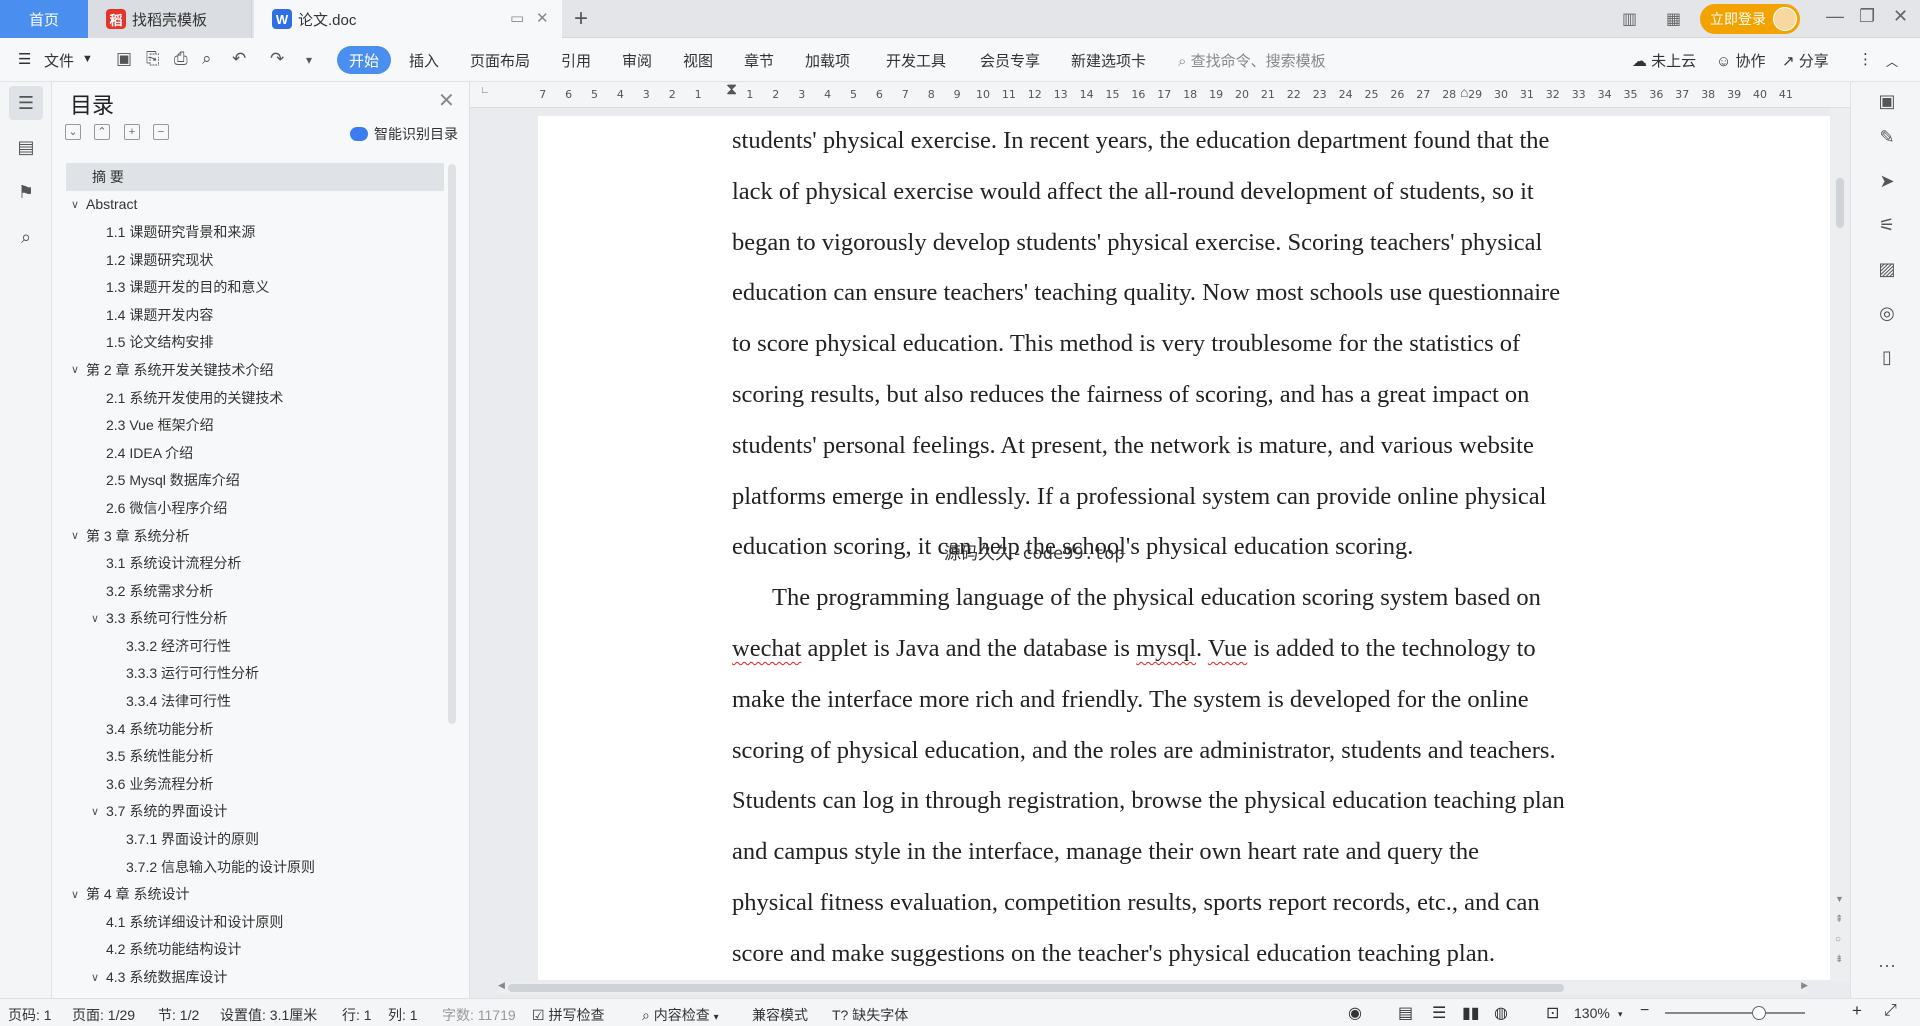 This screenshot has width=1920, height=1026. I want to click on undo-icon: ↶, so click(239, 59).